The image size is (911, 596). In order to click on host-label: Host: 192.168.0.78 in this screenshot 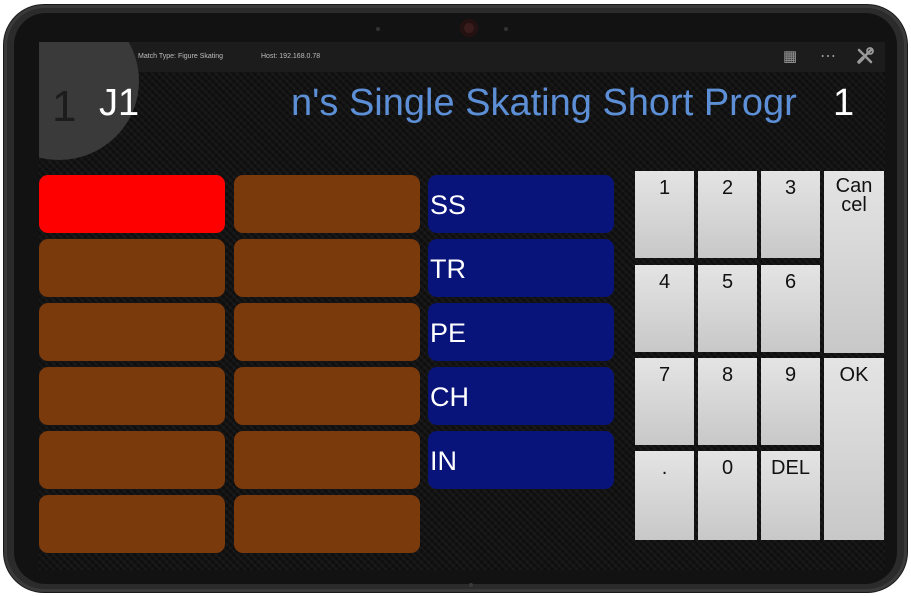, I will do `click(291, 56)`.